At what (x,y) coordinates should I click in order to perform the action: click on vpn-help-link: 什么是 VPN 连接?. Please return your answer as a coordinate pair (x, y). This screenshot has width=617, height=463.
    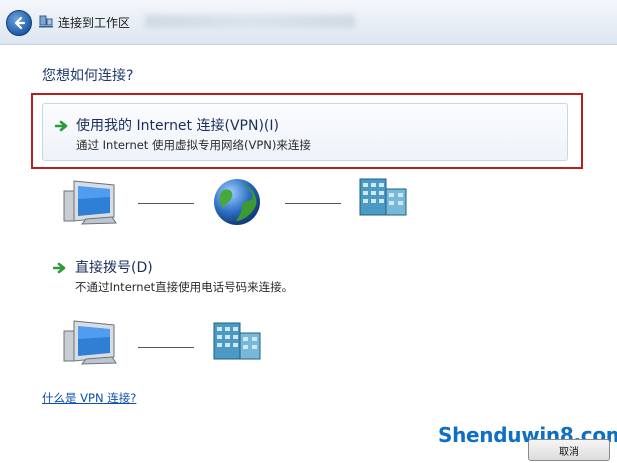
    Looking at the image, I should click on (89, 398).